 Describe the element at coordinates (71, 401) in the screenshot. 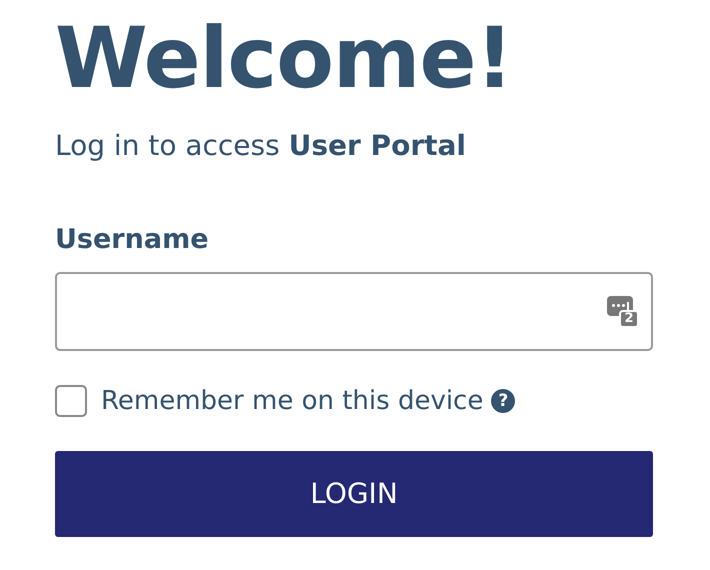

I see `remember-checkbox` at that location.